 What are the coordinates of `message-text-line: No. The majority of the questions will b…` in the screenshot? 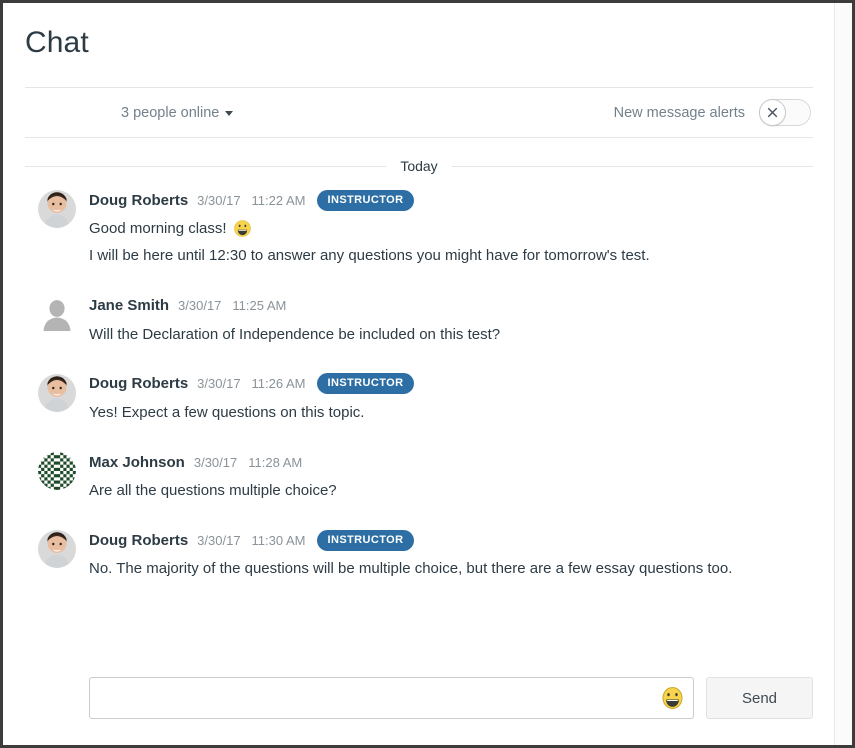 It's located at (451, 568).